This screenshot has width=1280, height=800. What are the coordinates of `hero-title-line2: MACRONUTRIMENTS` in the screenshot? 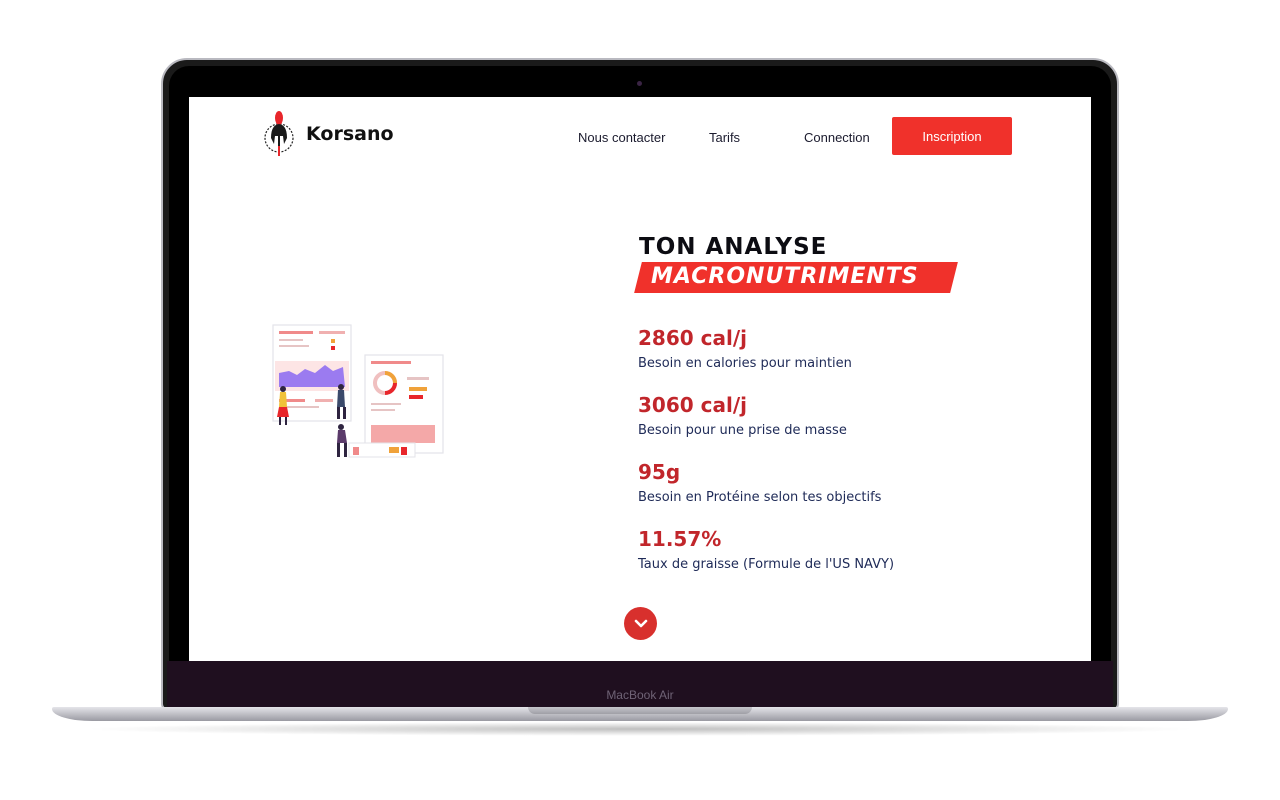 It's located at (785, 276).